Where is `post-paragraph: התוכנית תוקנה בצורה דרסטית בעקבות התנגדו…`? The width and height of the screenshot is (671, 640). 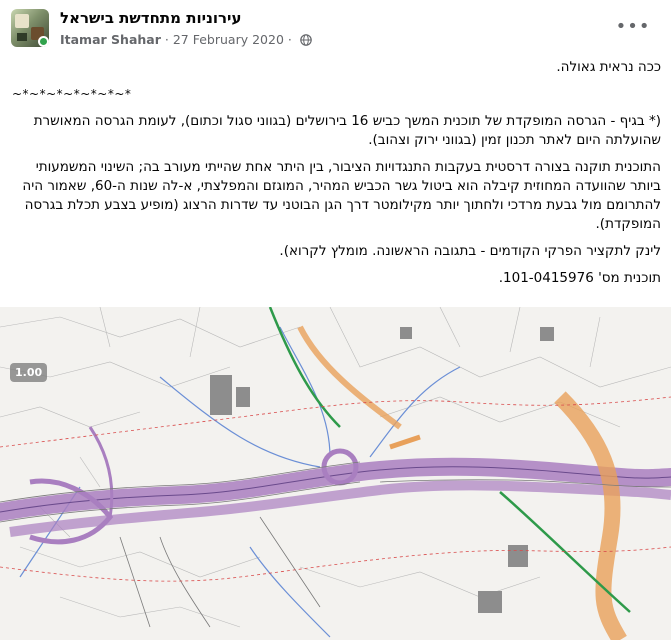
post-paragraph: התוכנית תוקנה בצורה דרסטית בעקבות התנגדו… is located at coordinates (341, 195).